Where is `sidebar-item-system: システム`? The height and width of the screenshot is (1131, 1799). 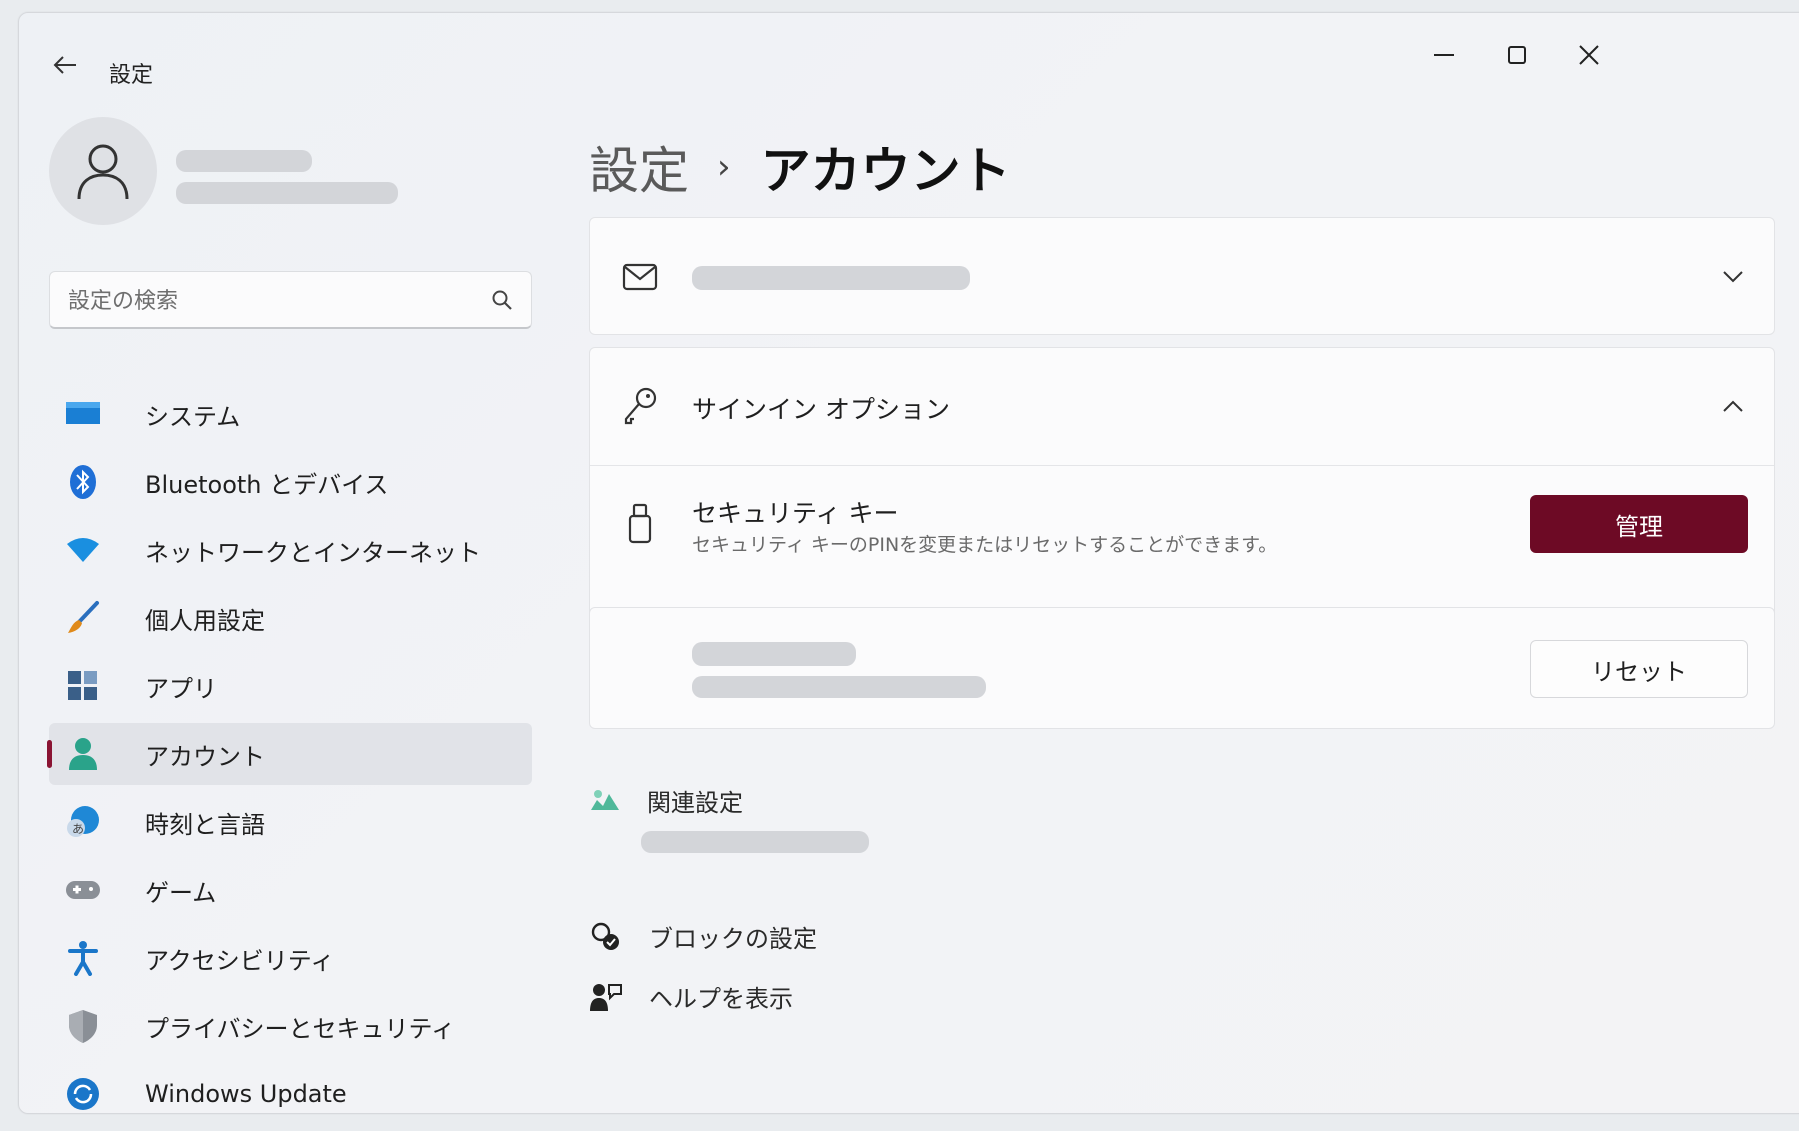
sidebar-item-system: システム is located at coordinates (290, 414).